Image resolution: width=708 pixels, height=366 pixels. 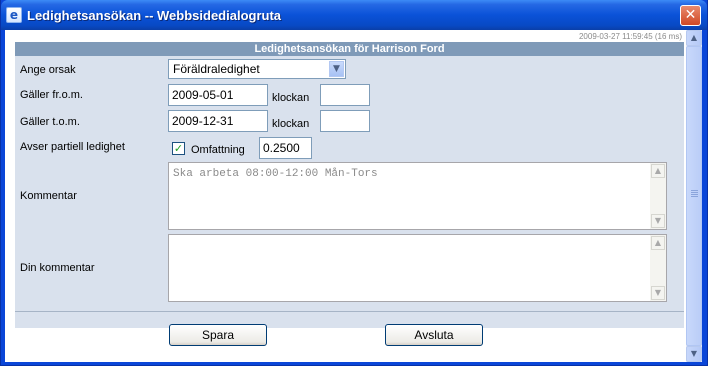 What do you see at coordinates (694, 190) in the screenshot?
I see `grip-icon` at bounding box center [694, 190].